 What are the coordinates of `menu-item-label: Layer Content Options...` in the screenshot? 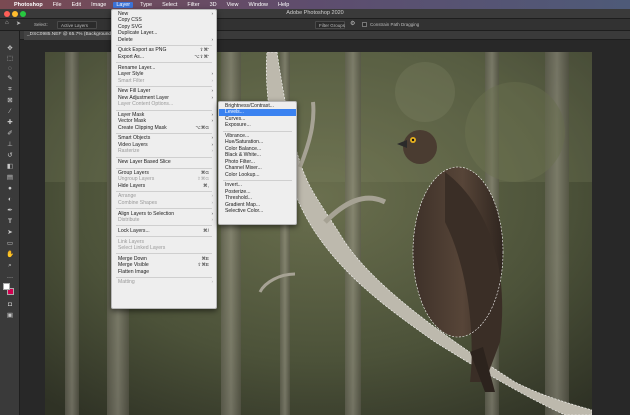 It's located at (146, 104).